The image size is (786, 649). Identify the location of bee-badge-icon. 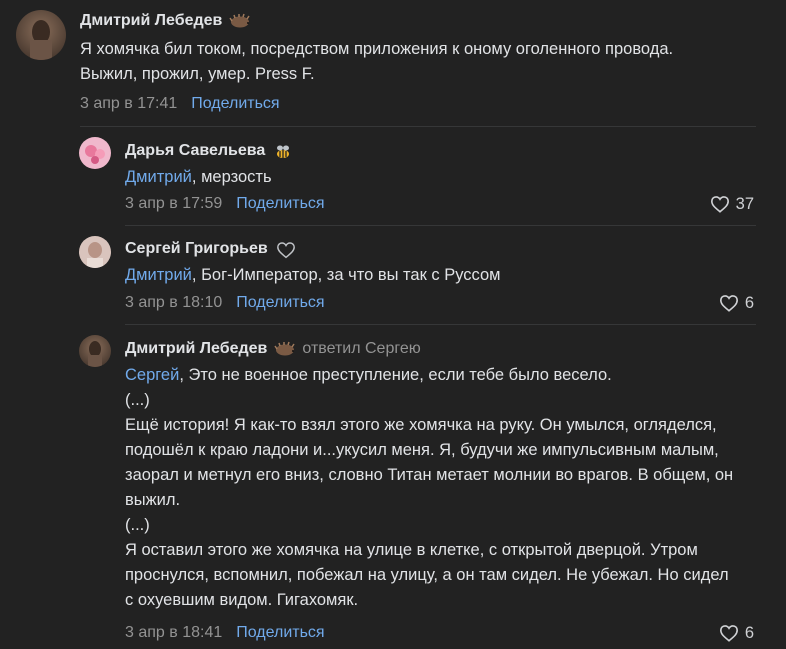
(283, 151).